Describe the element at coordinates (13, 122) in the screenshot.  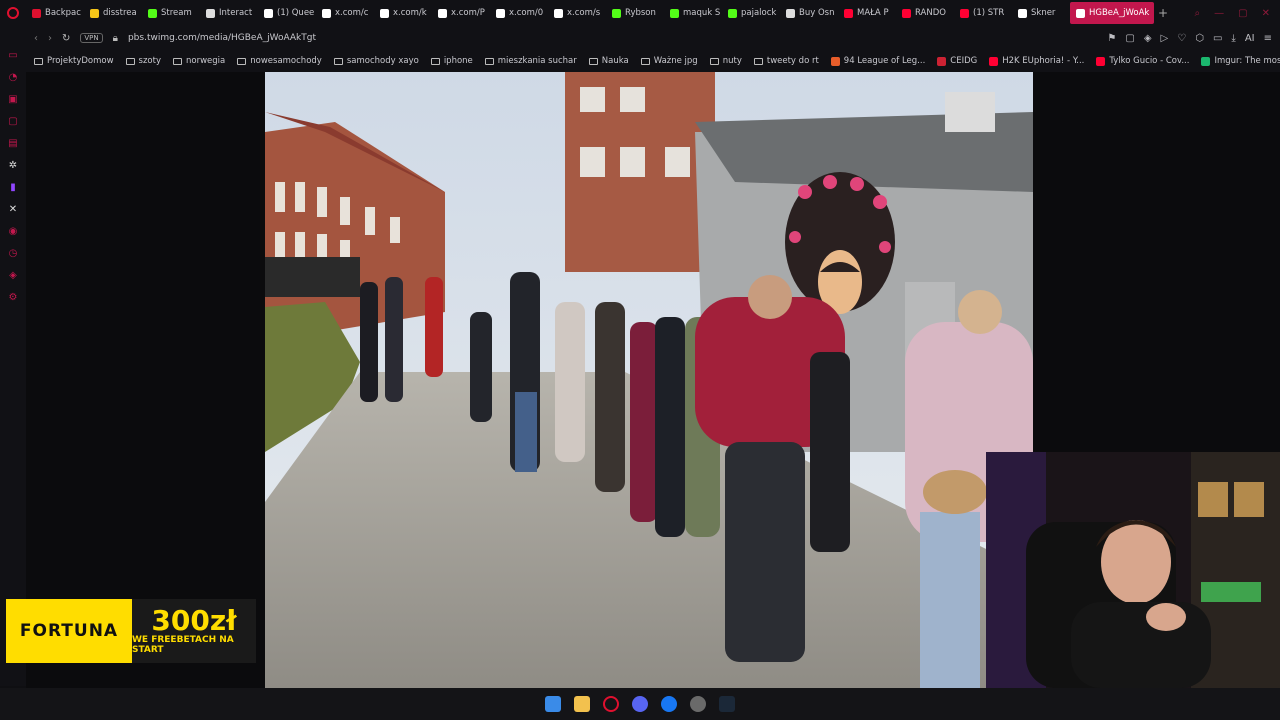
I see `instagram-icon: ▢` at that location.